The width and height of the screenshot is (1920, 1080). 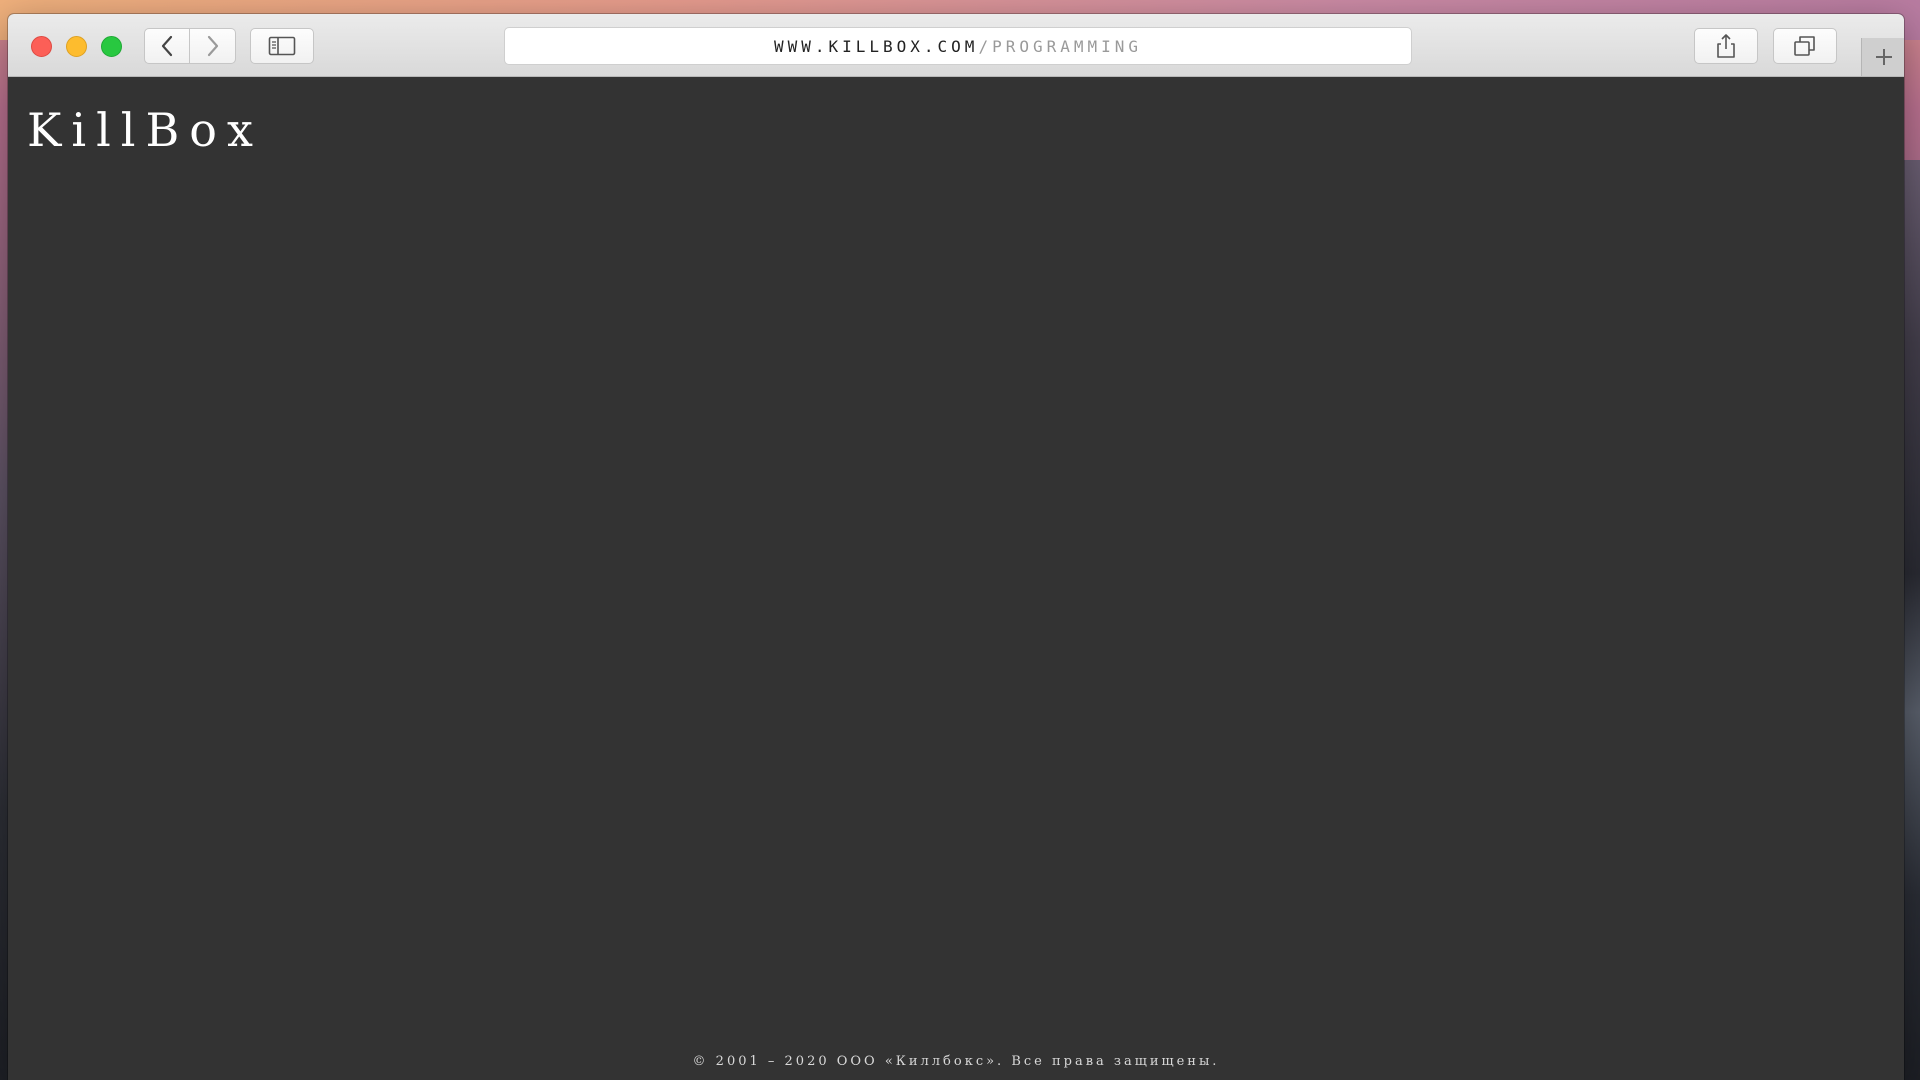 What do you see at coordinates (111, 46) in the screenshot?
I see `window-zoom-button` at bounding box center [111, 46].